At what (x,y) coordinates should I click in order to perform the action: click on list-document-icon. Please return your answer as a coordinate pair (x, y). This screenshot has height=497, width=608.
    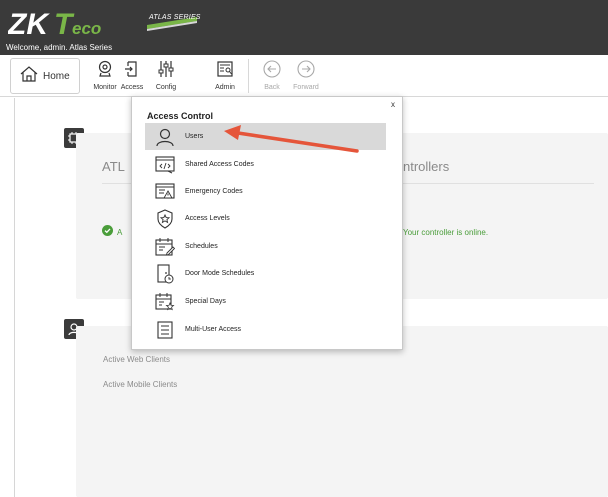
    Looking at the image, I should click on (165, 330).